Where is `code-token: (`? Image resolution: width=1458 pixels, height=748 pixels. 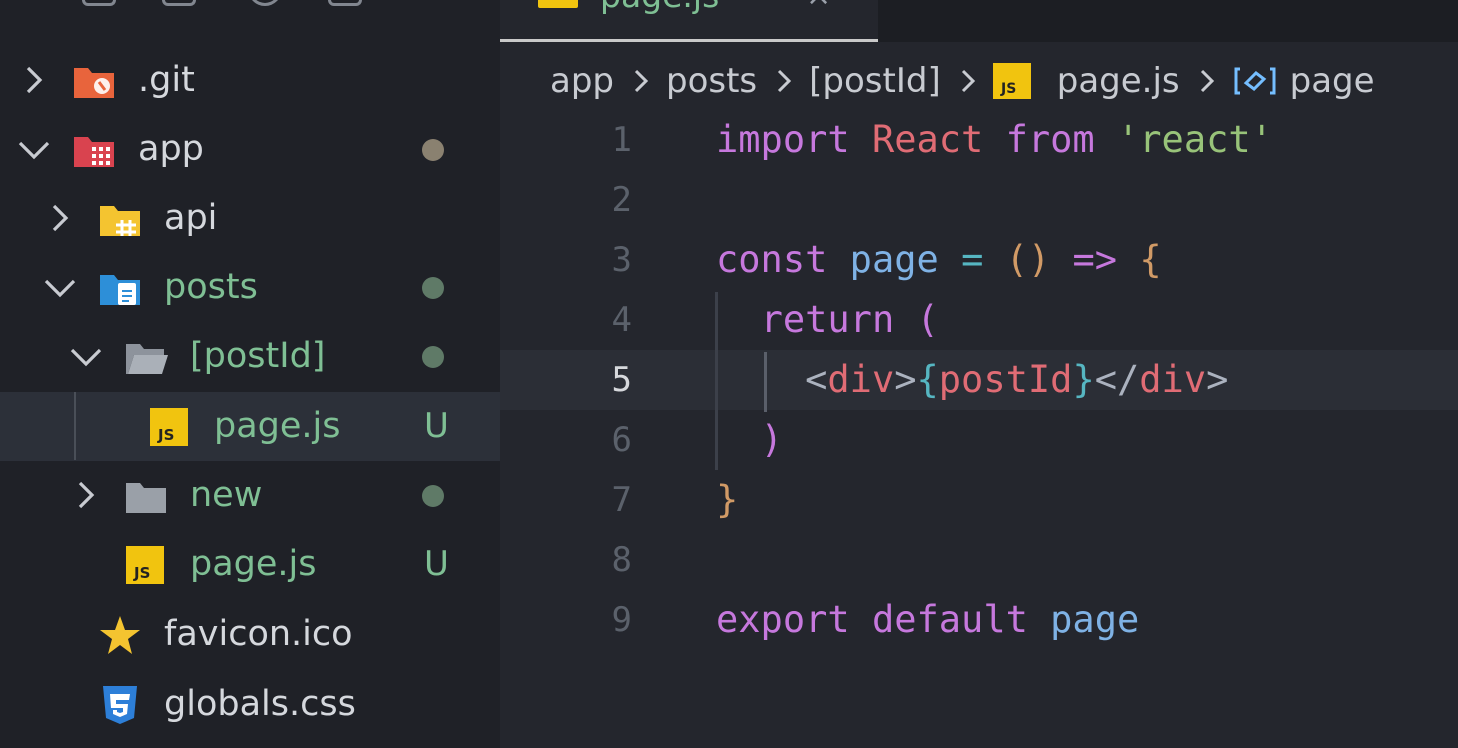
code-token: ( is located at coordinates (927, 319).